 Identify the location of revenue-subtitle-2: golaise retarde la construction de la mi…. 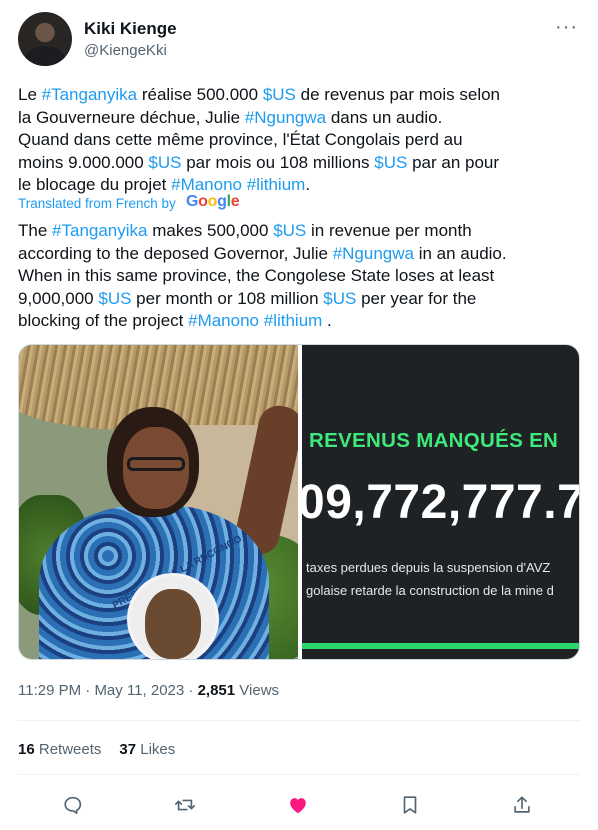
(430, 590).